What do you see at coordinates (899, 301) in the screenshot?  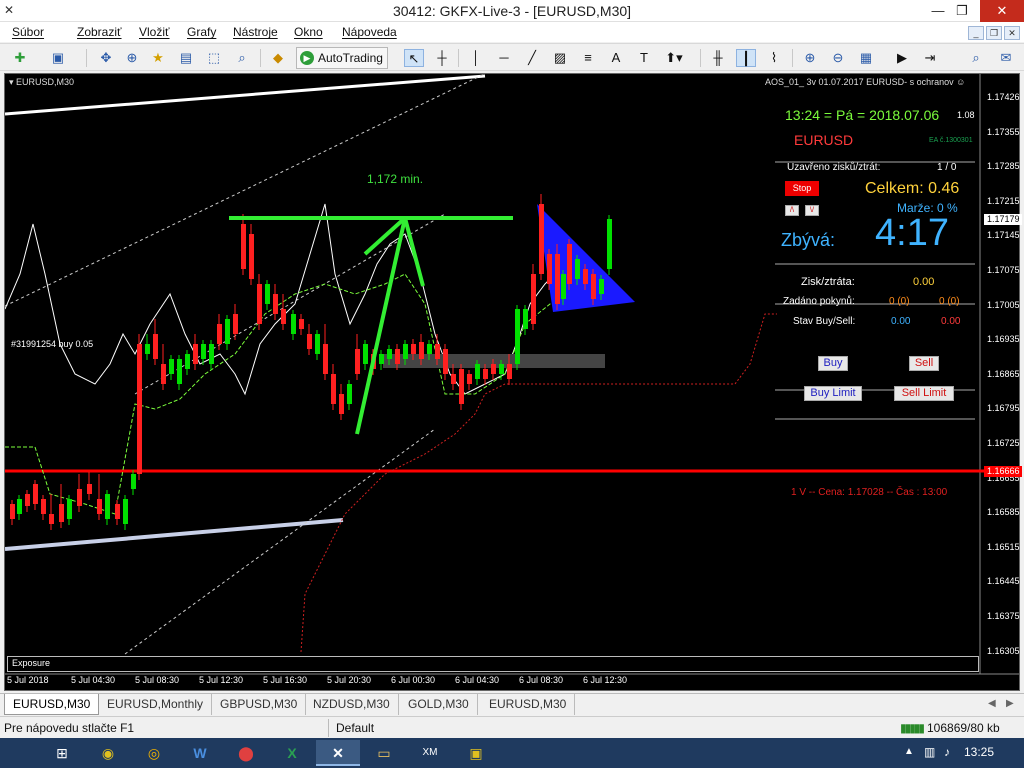 I see `orders-buy: 0 (0)` at bounding box center [899, 301].